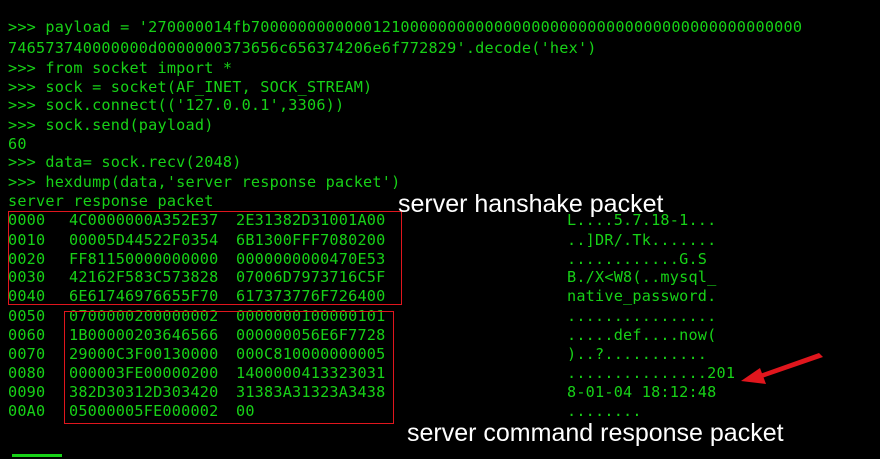 This screenshot has height=459, width=880. I want to click on terminal-cursor, so click(37, 455).